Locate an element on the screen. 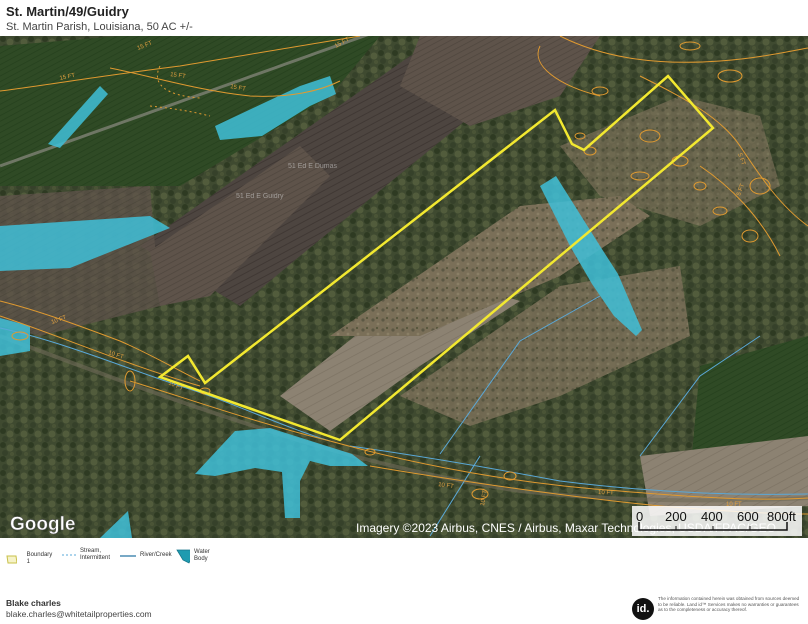 This screenshot has height=624, width=808. field-label: 51 Ed E Dumas is located at coordinates (313, 166).